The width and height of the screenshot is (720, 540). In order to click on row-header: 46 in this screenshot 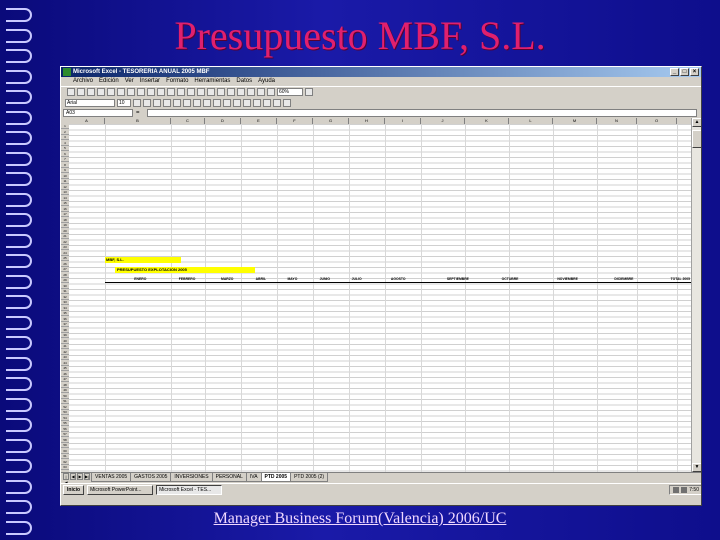, I will do `click(65, 374)`.